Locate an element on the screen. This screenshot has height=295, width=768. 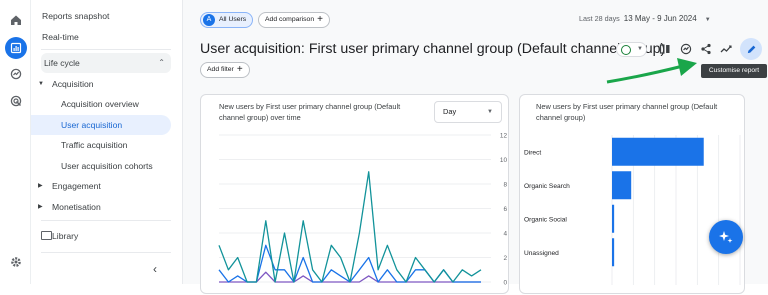
customise-report-tooltip: Customise report is located at coordinates (734, 71).